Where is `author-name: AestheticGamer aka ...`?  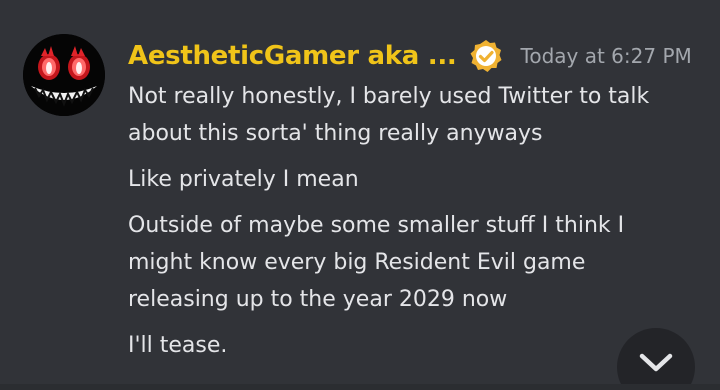
author-name: AestheticGamer aka ... is located at coordinates (292, 56).